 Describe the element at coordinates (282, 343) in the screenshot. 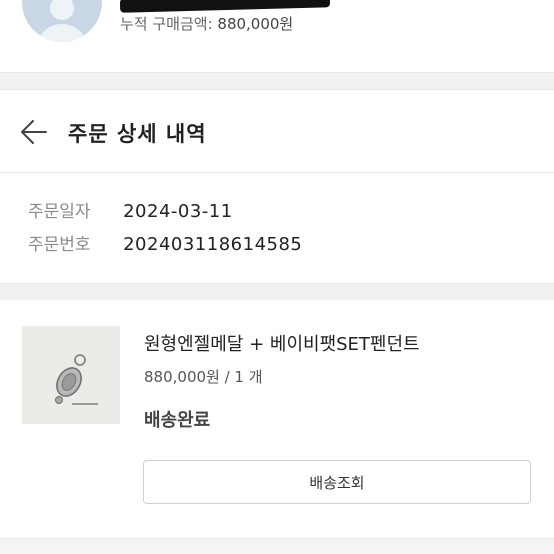

I see `product-name: 원형엔젤메달 + 베이비팻SET펜던트` at that location.